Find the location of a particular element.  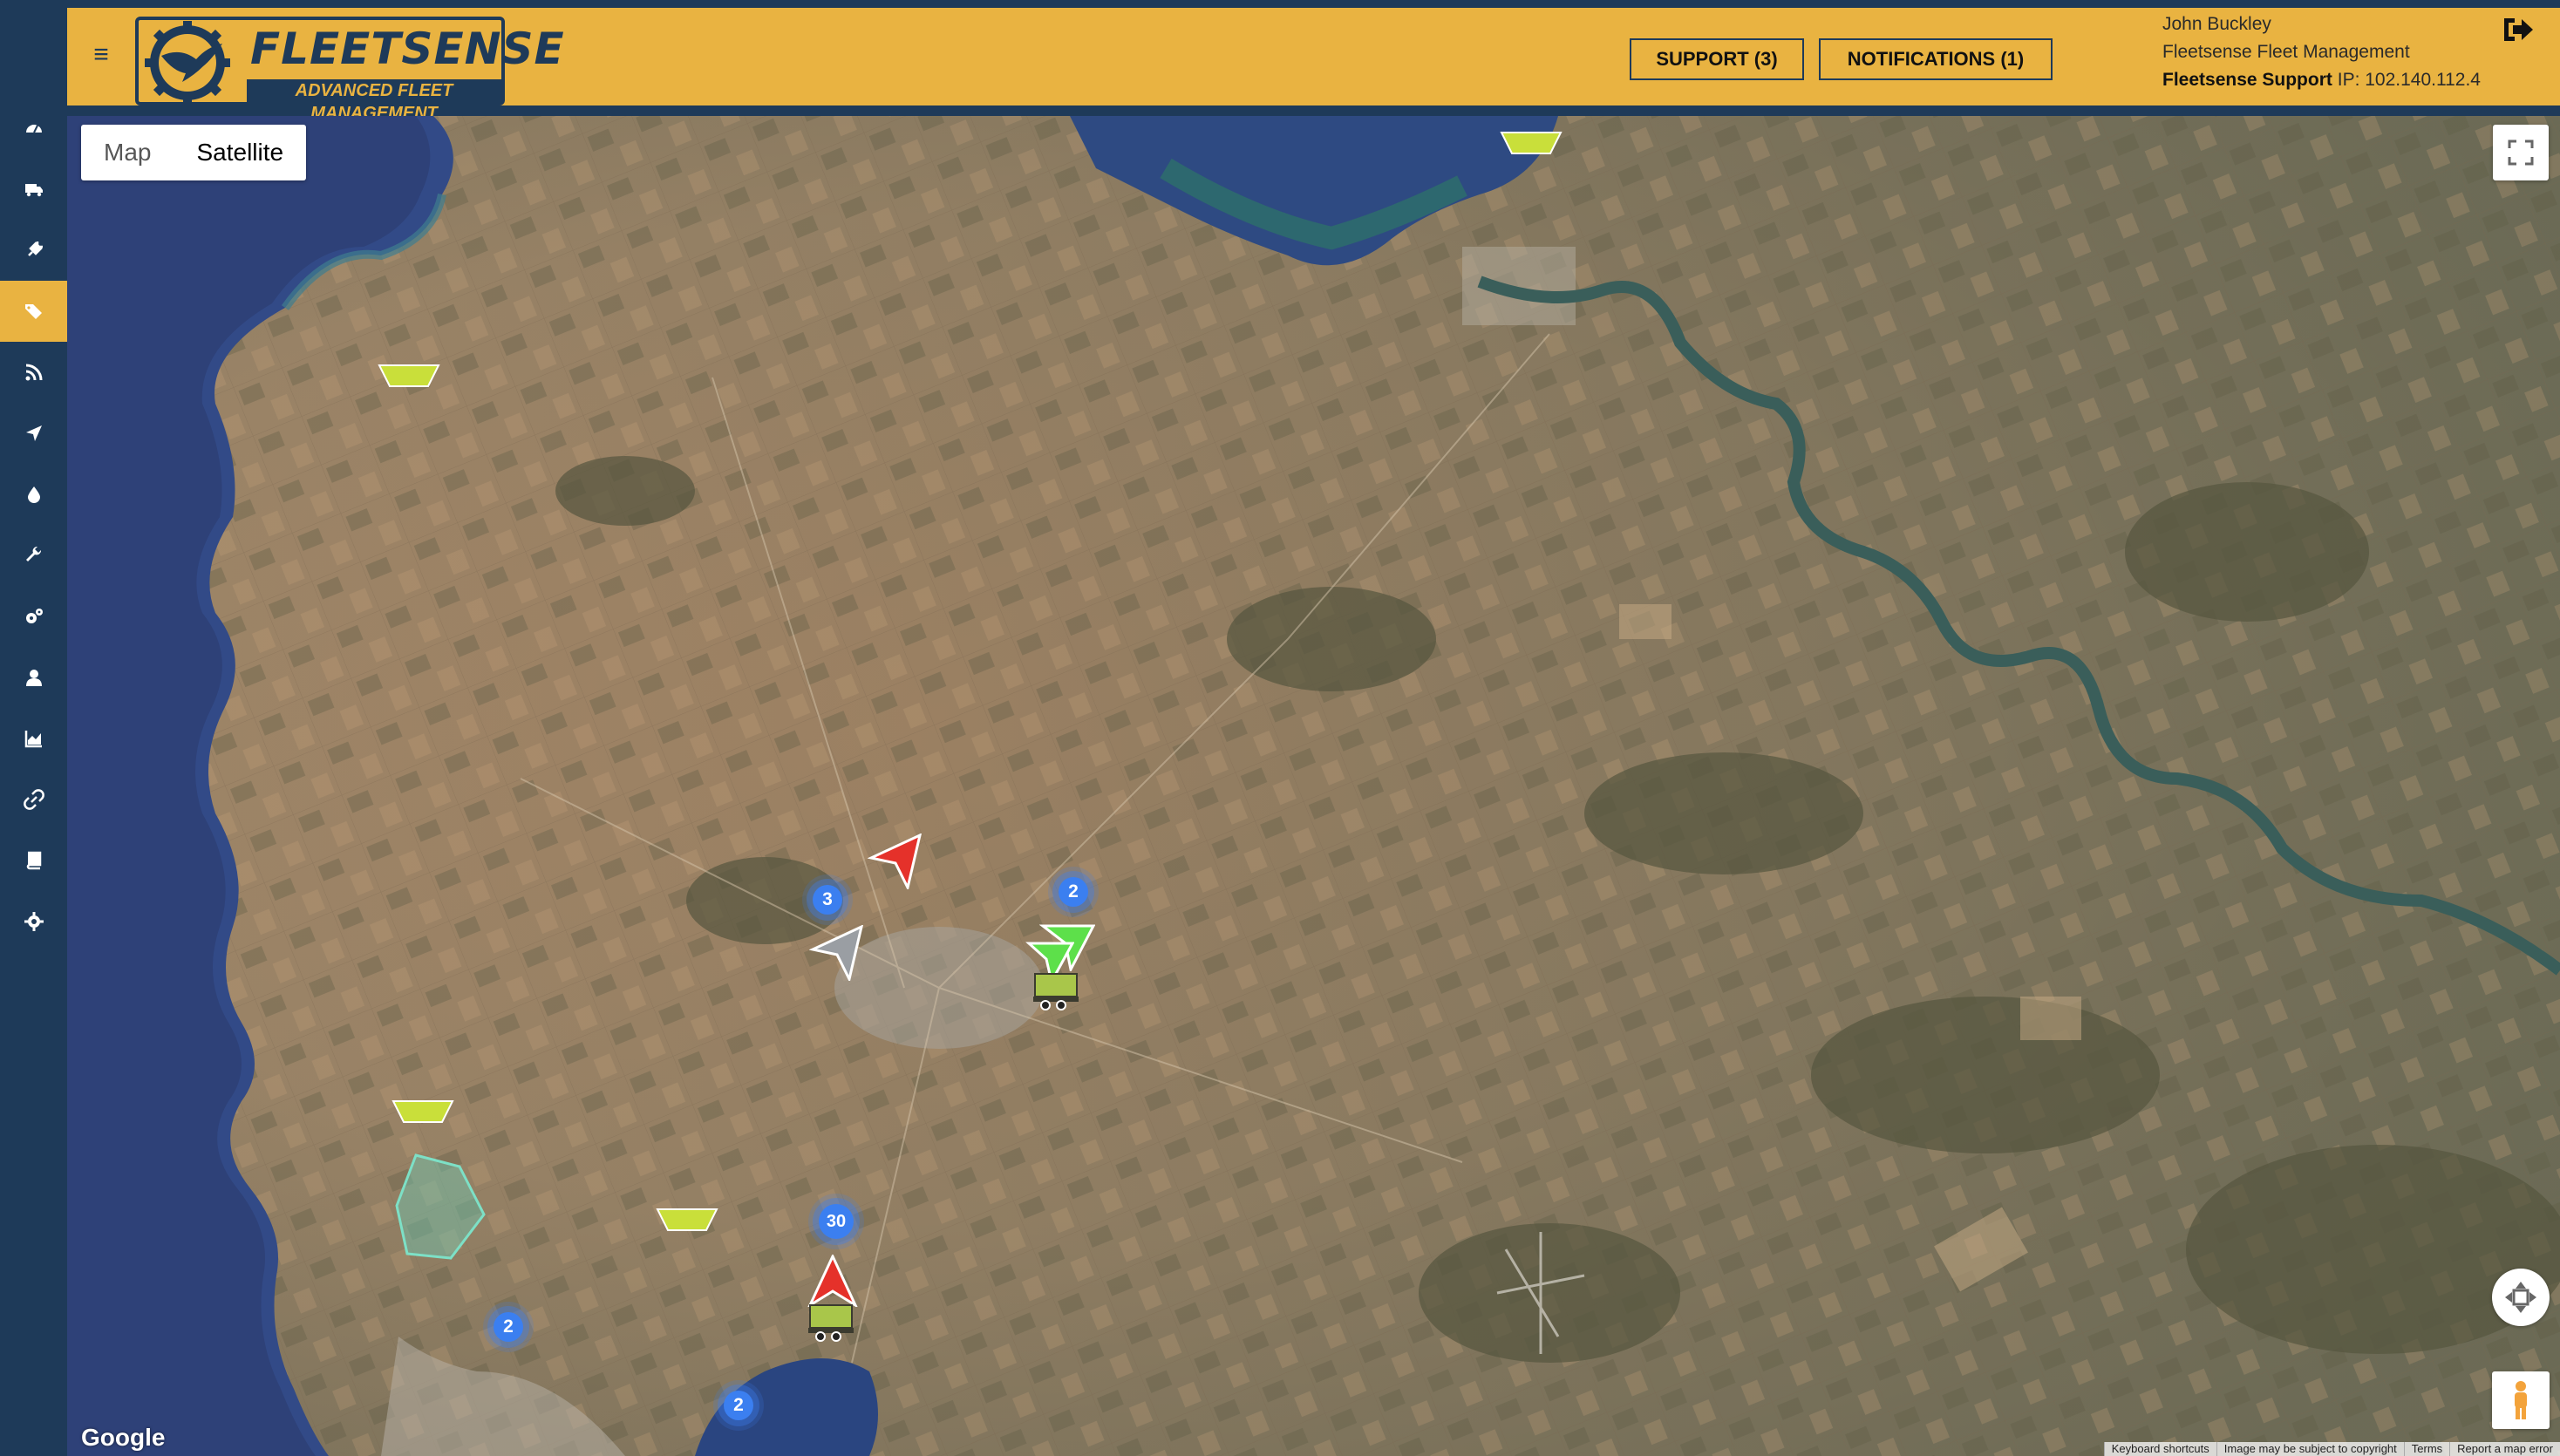

sidebar-item-user is located at coordinates (33, 677).